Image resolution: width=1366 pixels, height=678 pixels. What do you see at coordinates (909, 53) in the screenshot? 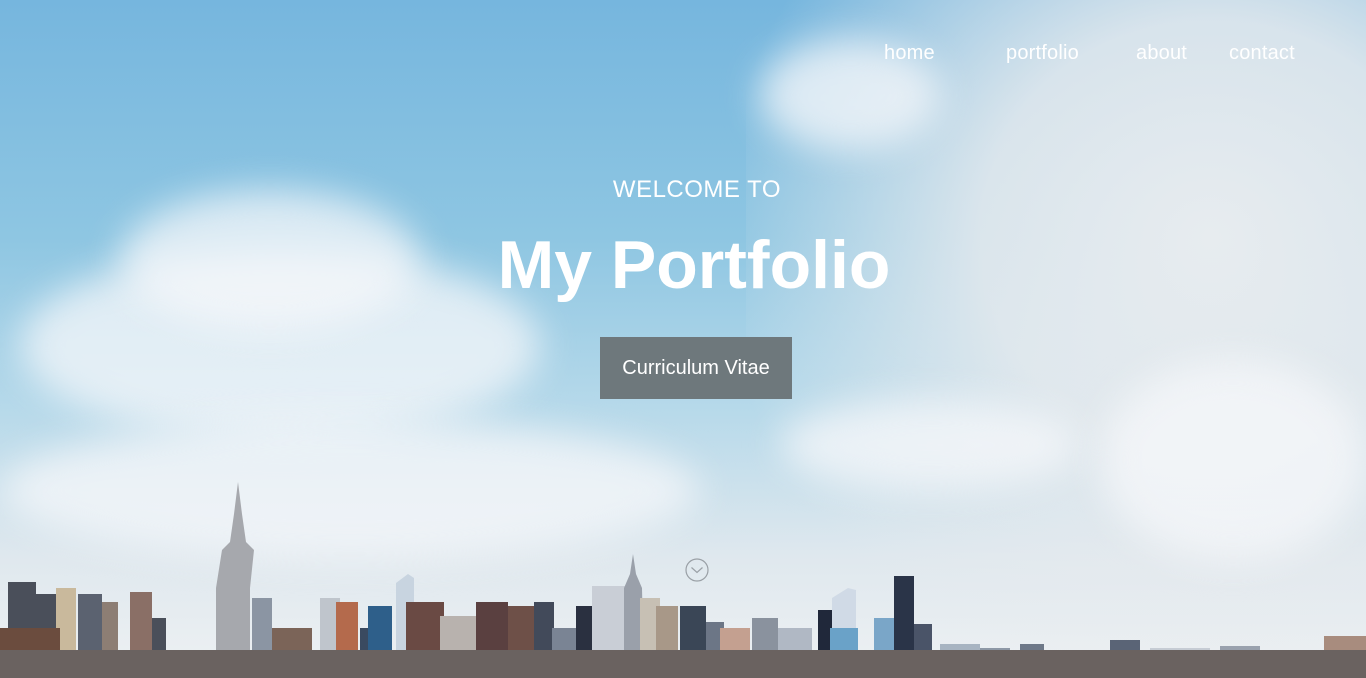
I see `nav-link-home: home` at bounding box center [909, 53].